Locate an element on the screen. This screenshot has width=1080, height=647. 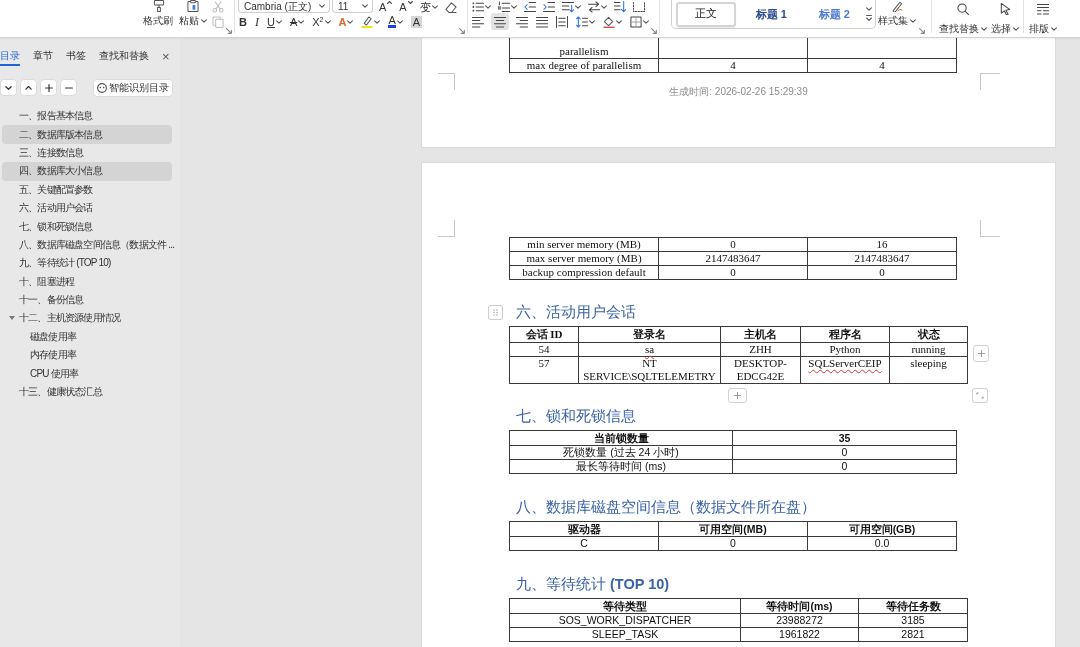
collapse-all-button is located at coordinates (28, 87).